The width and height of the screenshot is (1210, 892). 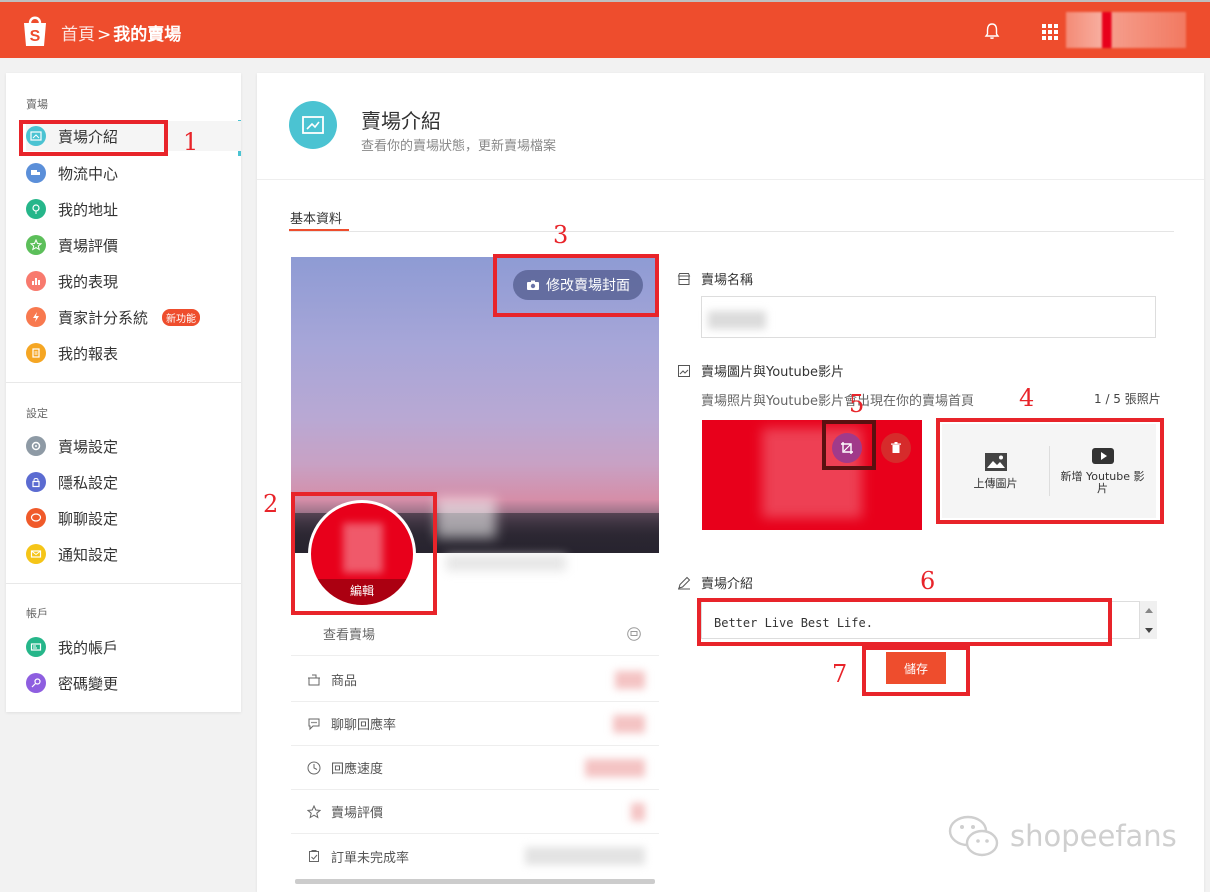 What do you see at coordinates (36, 209) in the screenshot?
I see `location-icon` at bounding box center [36, 209].